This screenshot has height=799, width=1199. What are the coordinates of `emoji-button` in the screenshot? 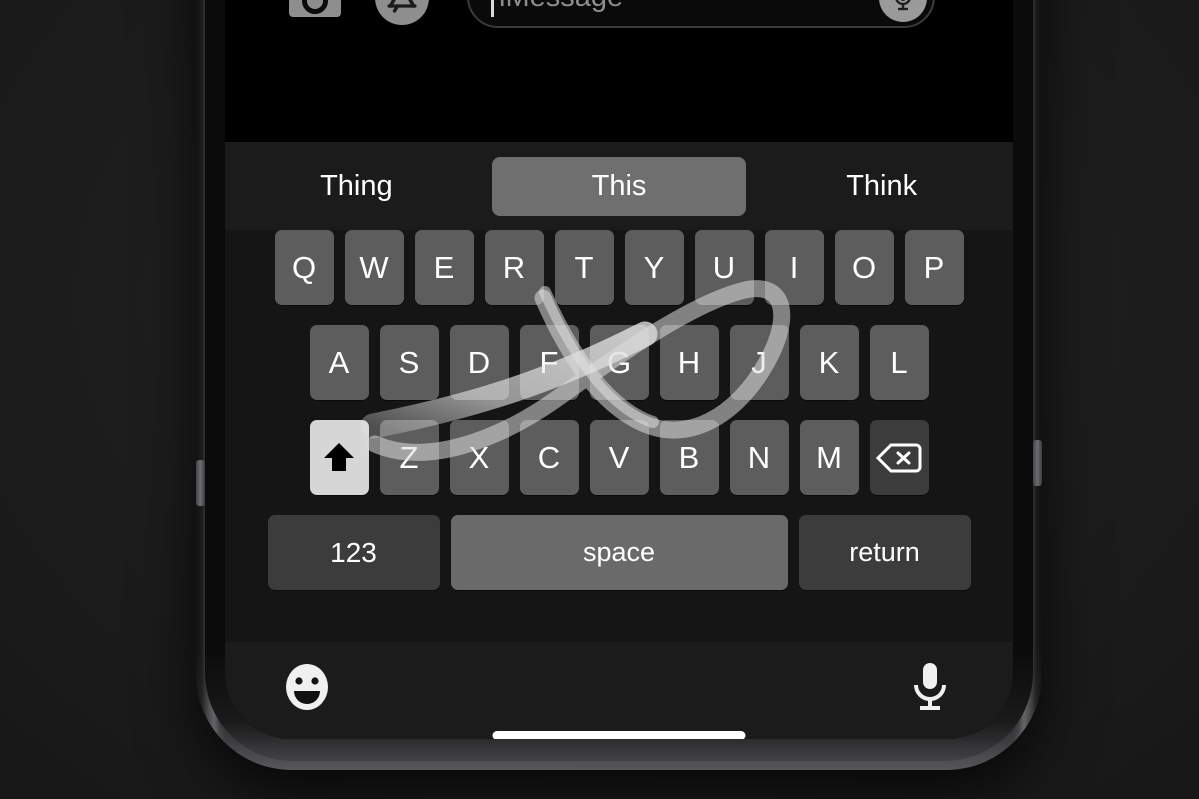 It's located at (307, 687).